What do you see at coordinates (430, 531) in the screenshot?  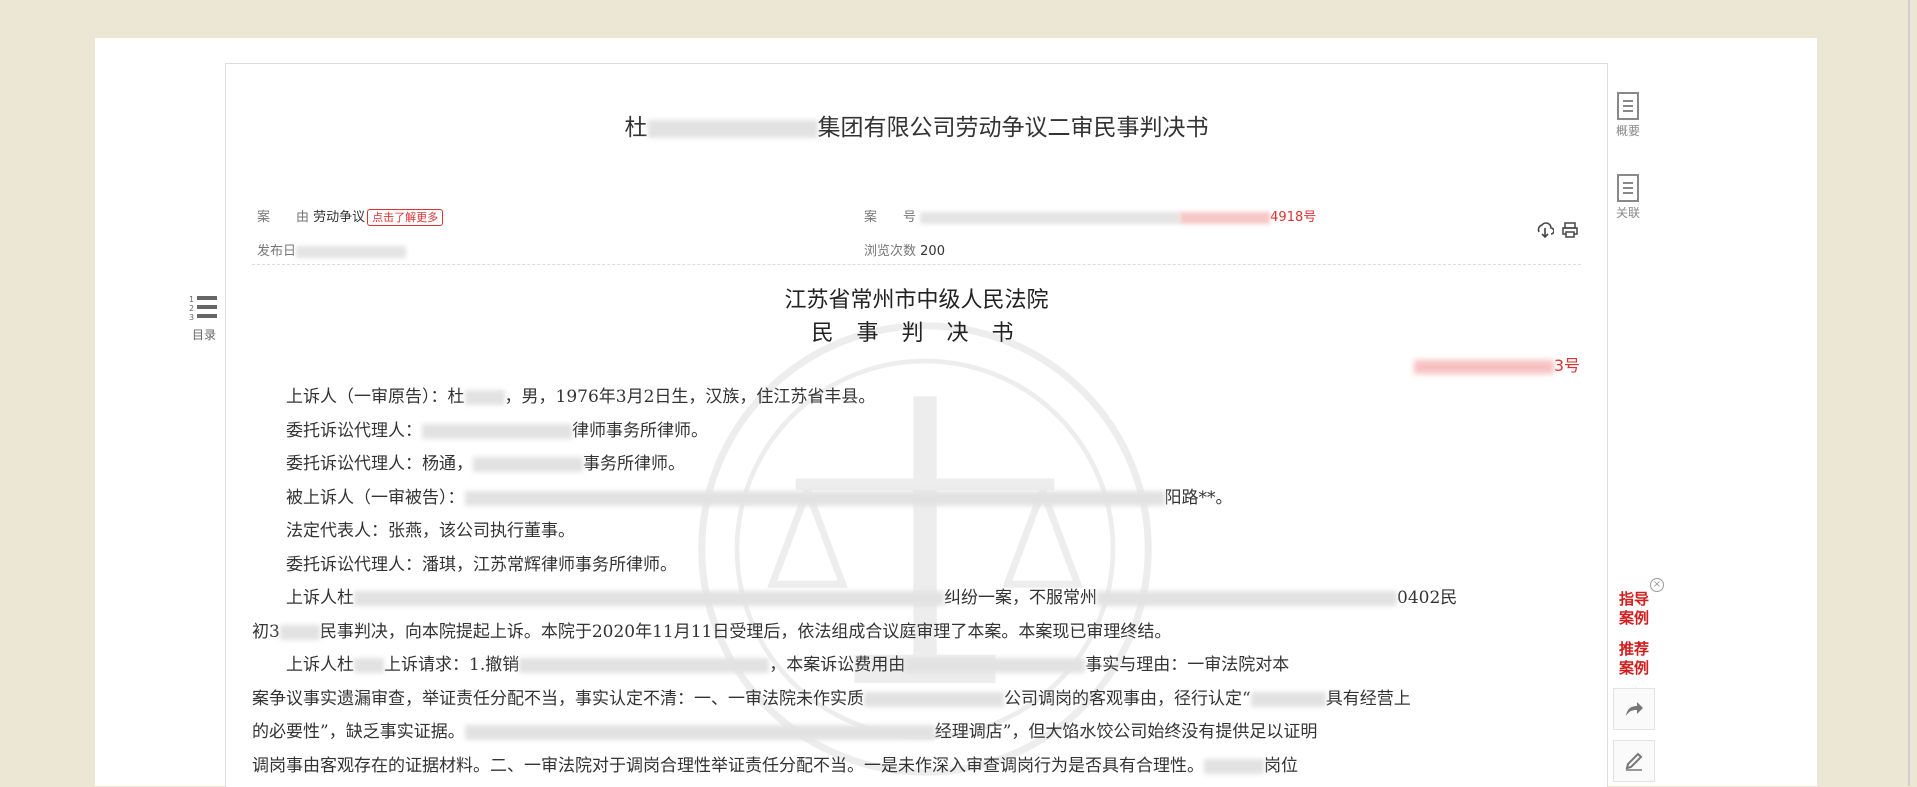 I see `party-legal-rep: 法定代表人：张燕，该公司执行董事。` at bounding box center [430, 531].